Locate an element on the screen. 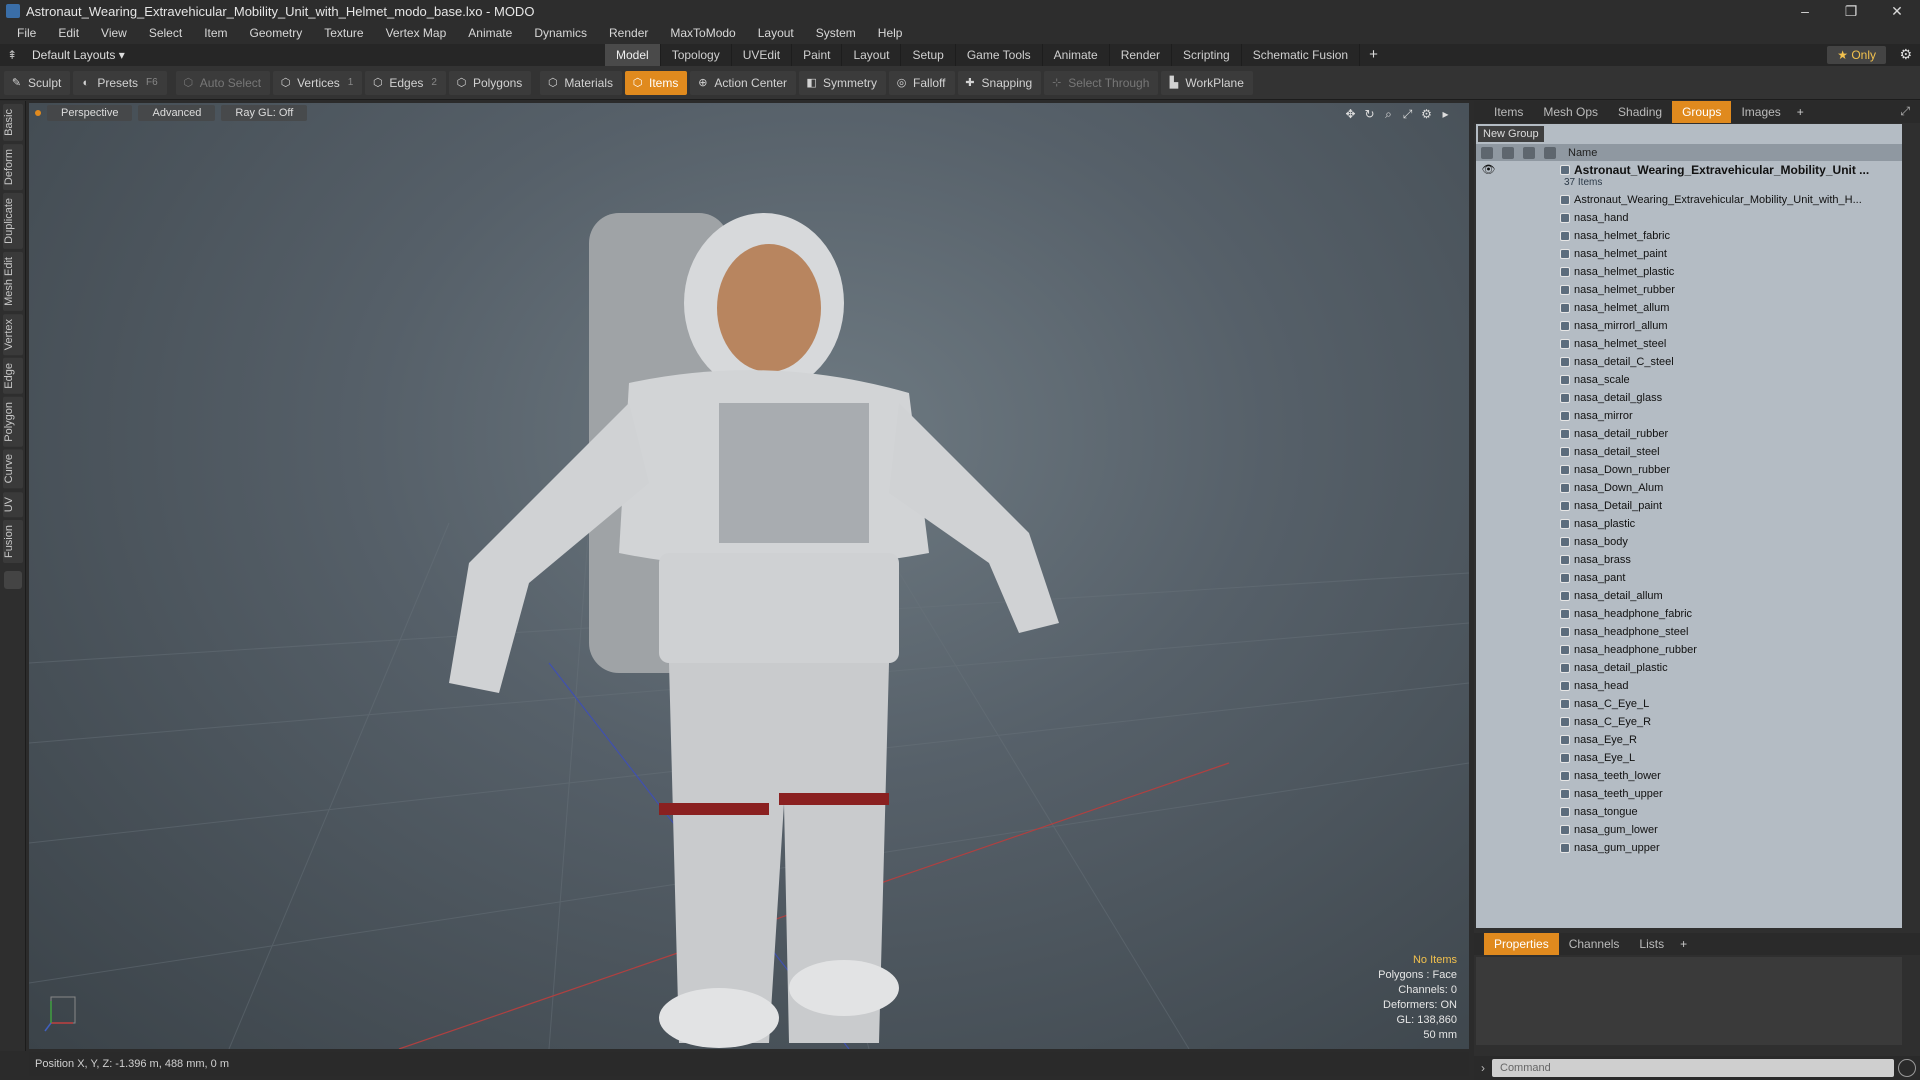  menu-select: Select is located at coordinates (165, 33).